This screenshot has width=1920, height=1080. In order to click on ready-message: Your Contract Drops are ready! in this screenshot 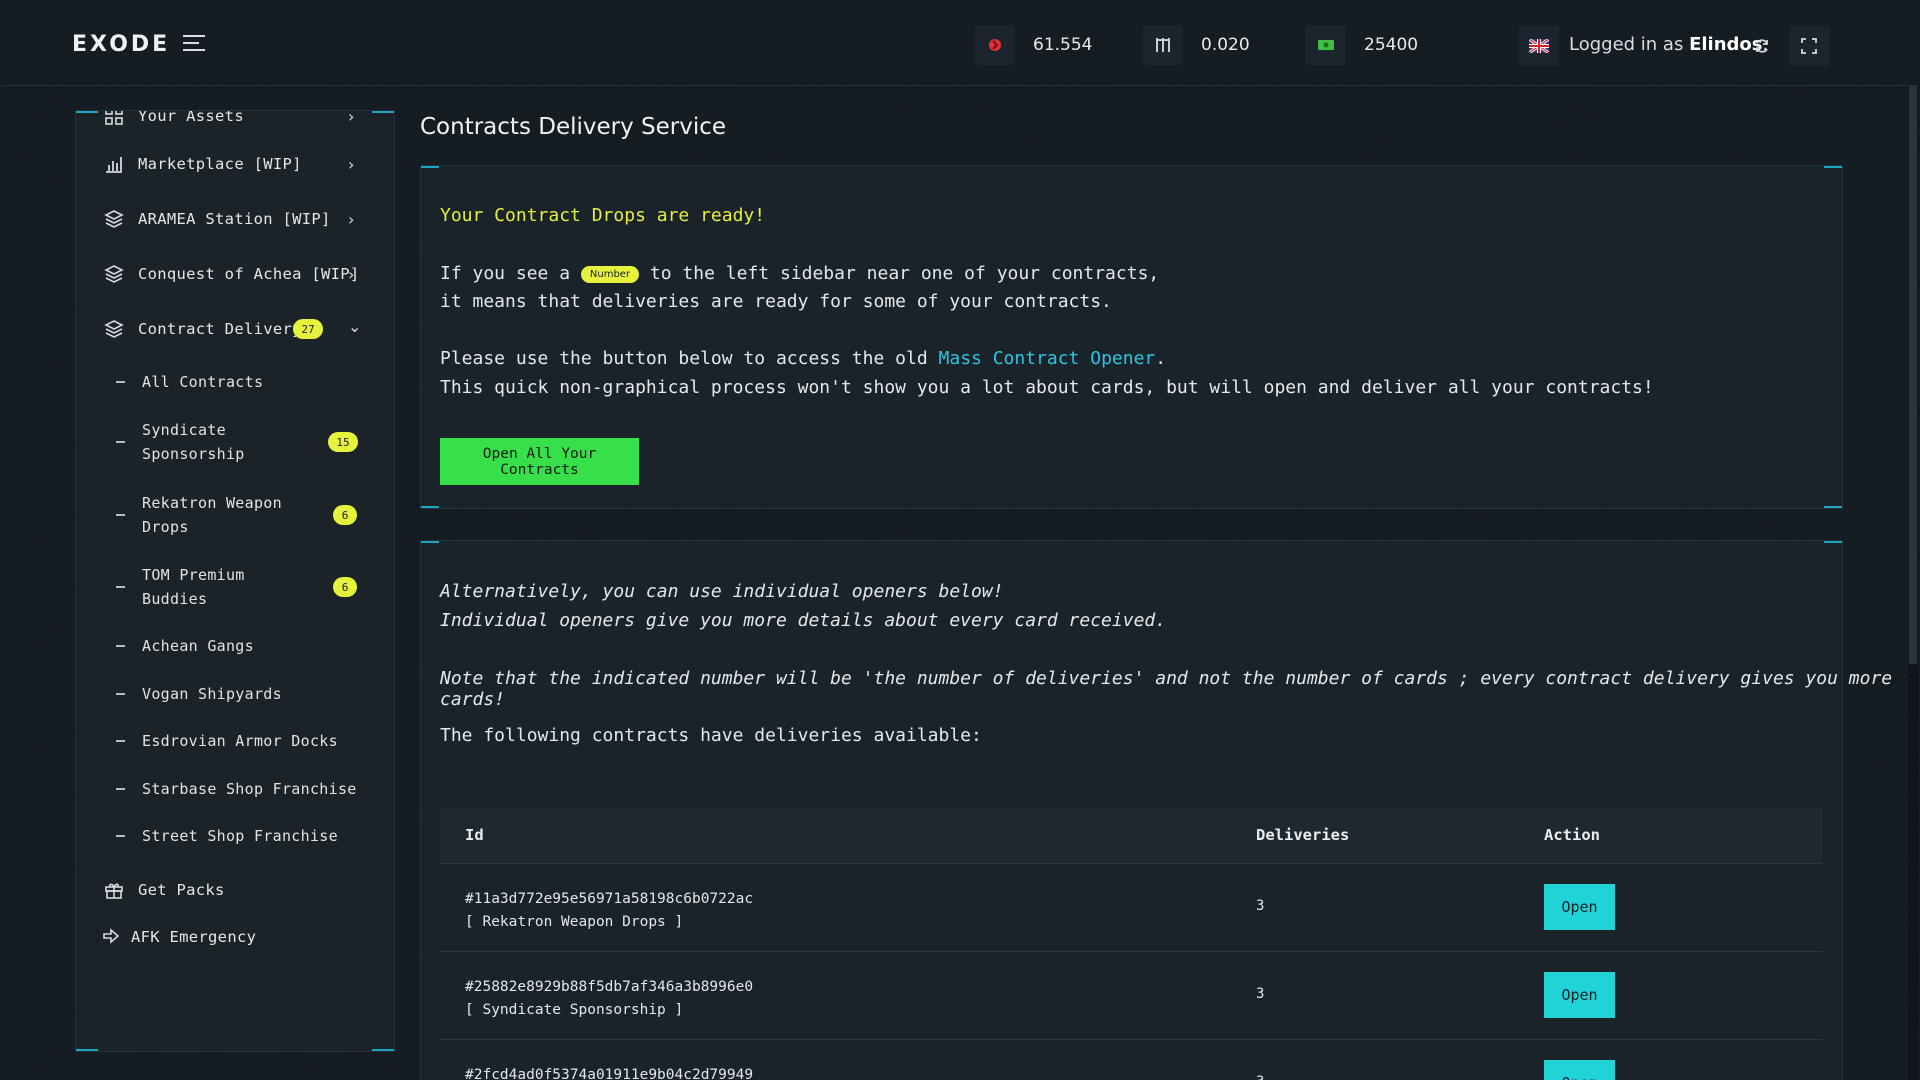, I will do `click(603, 215)`.